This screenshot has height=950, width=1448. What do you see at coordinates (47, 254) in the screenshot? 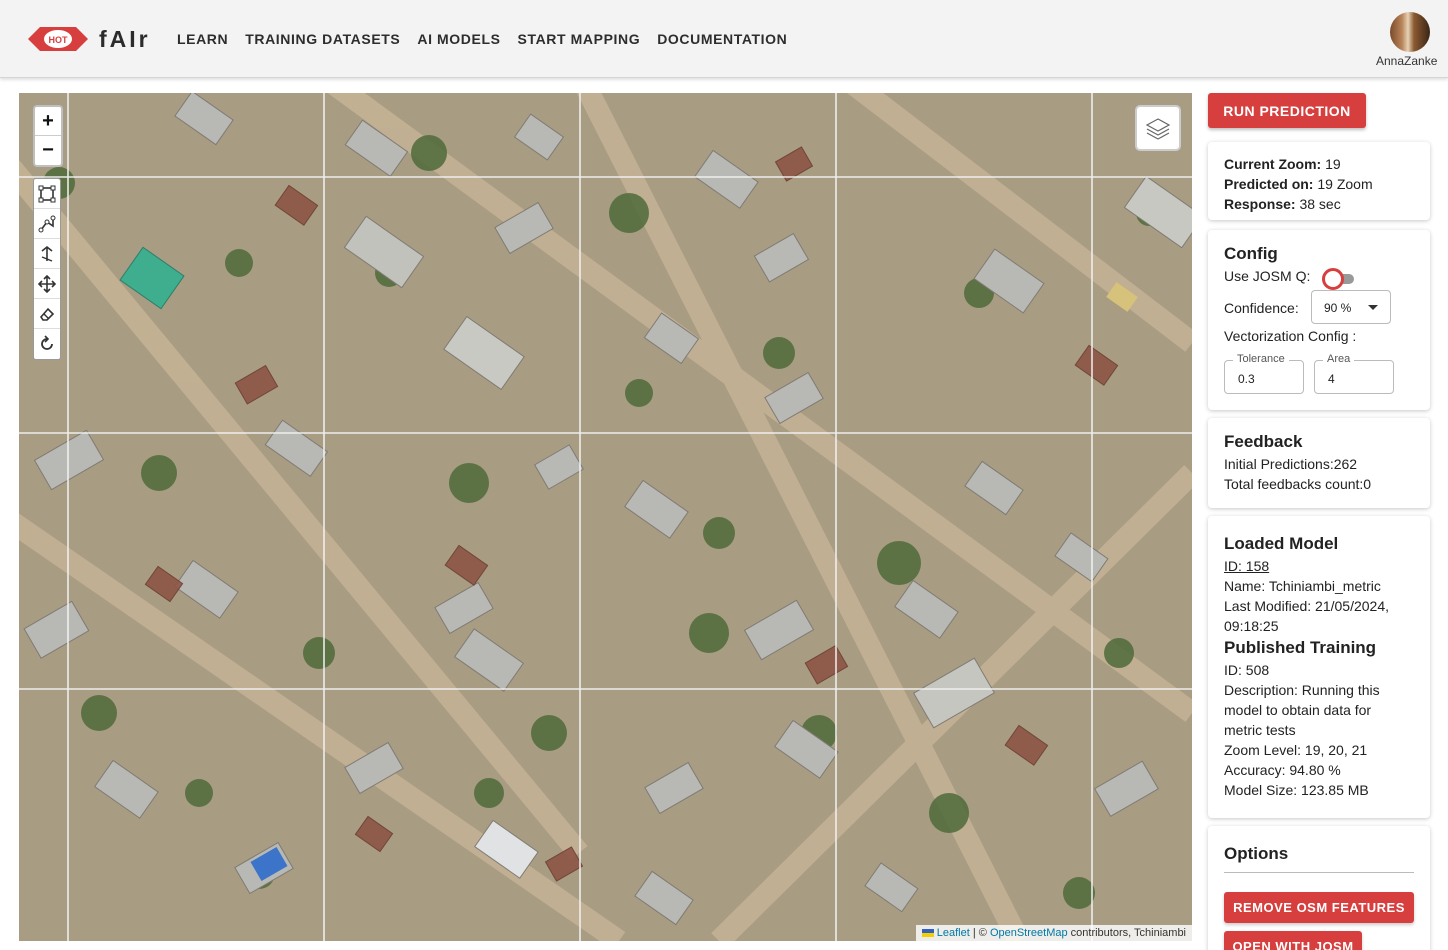
I see `cut-icon` at bounding box center [47, 254].